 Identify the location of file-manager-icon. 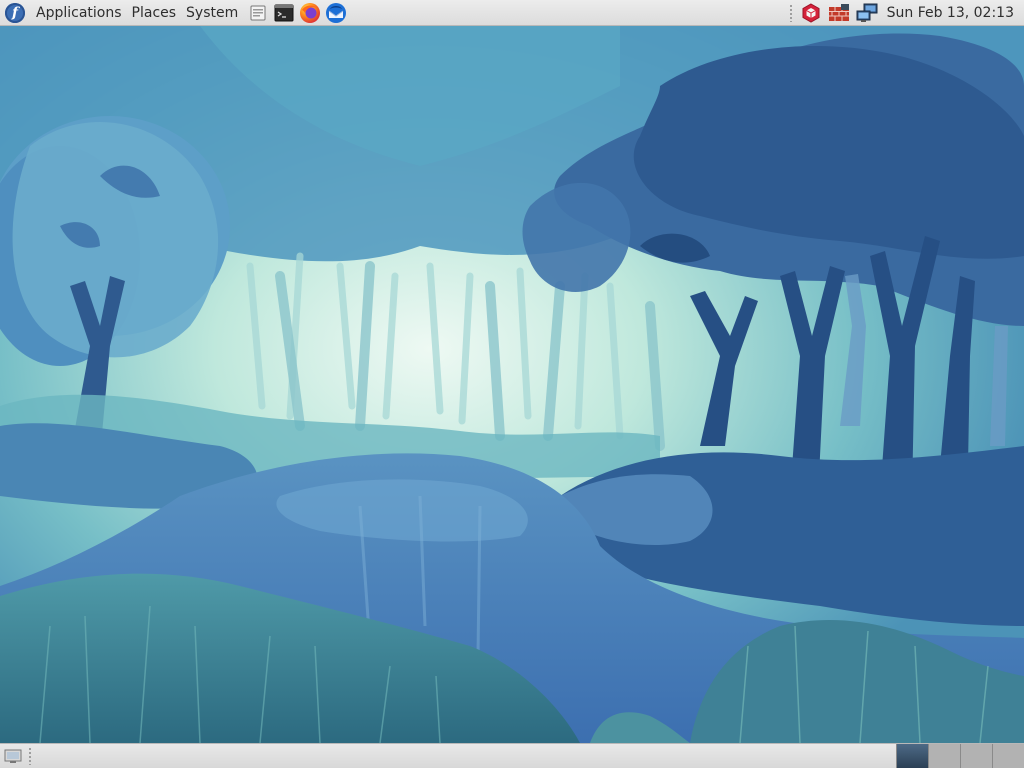
(258, 13).